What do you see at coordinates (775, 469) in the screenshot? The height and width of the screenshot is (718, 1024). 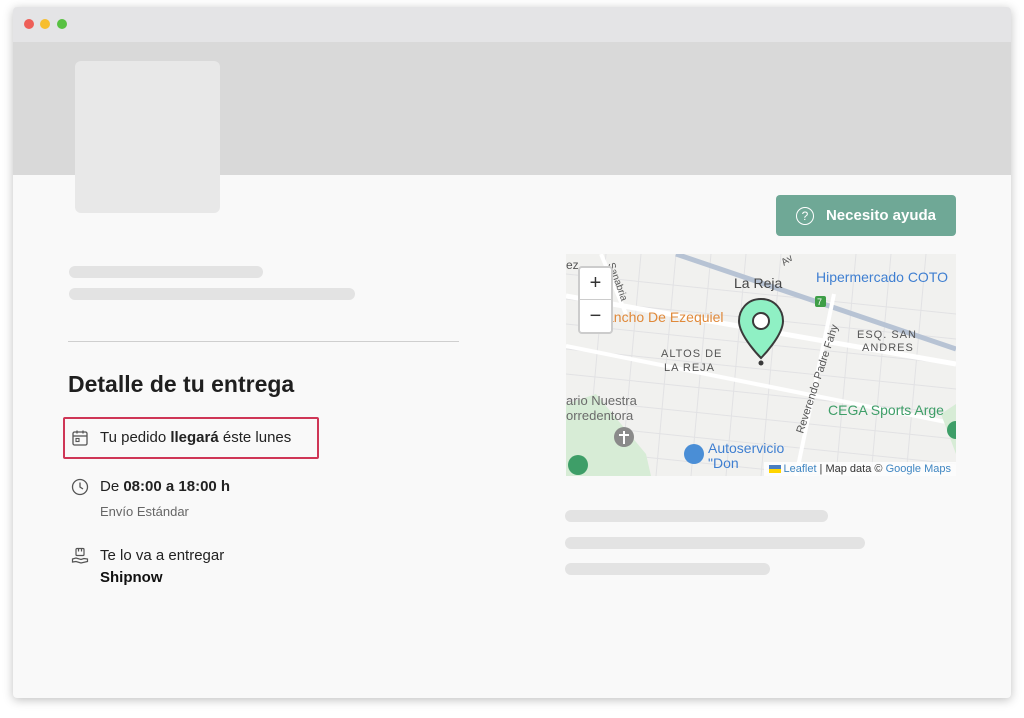 I see `ukraine-flag-icon` at bounding box center [775, 469].